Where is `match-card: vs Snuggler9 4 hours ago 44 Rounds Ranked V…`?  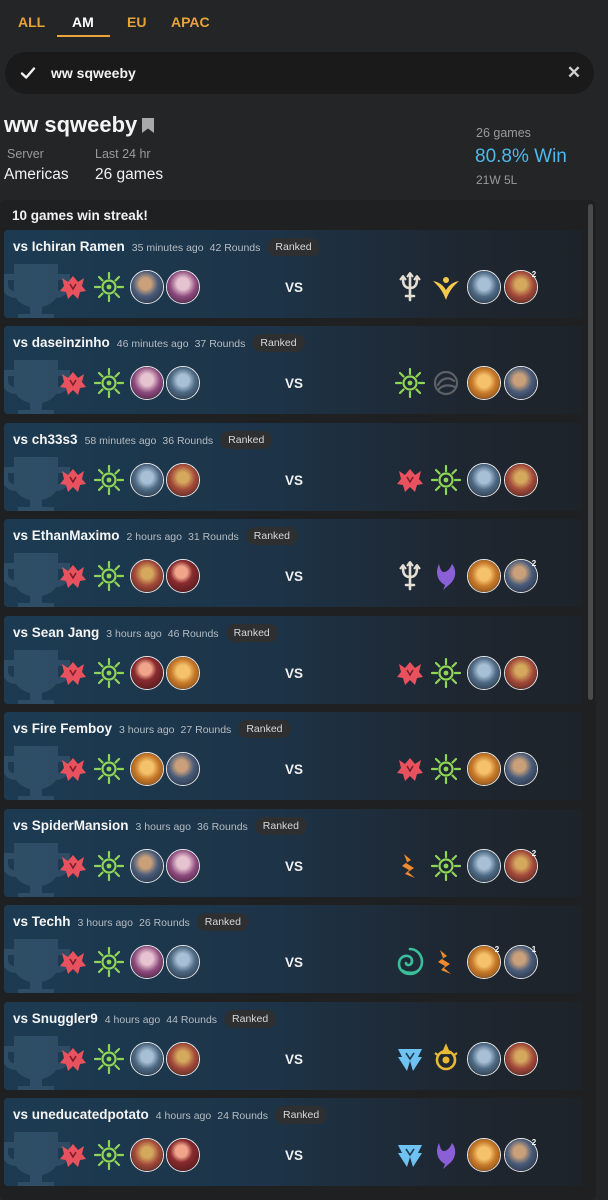
match-card: vs Snuggler9 4 hours ago 44 Rounds Ranked V… is located at coordinates (293, 1046).